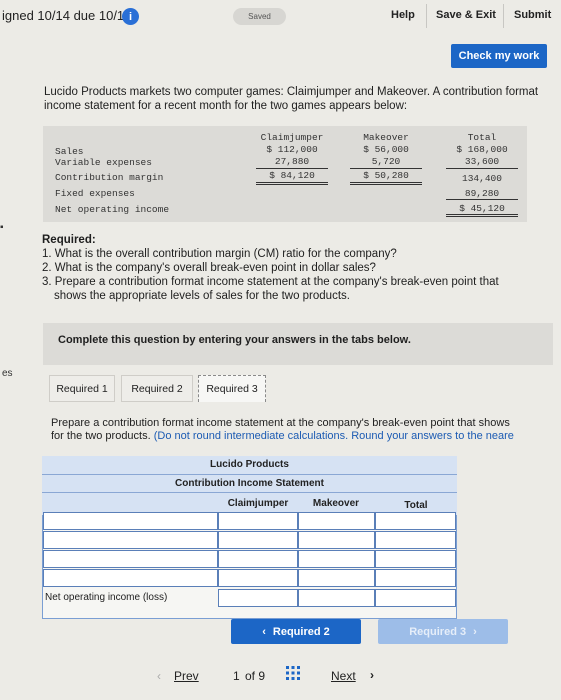  Describe the element at coordinates (482, 161) in the screenshot. I see `cell: 33,600` at that location.